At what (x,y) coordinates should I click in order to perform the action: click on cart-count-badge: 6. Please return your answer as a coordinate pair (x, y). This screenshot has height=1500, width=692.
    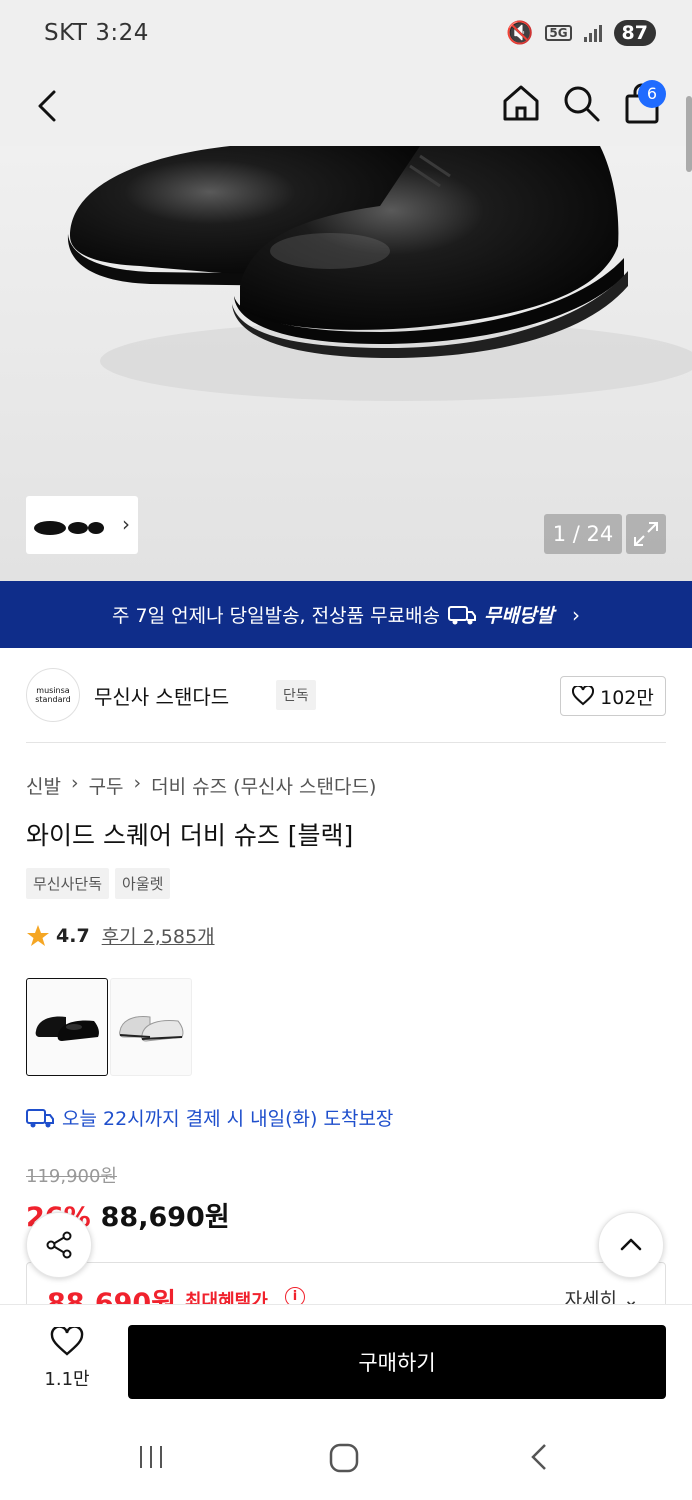
    Looking at the image, I should click on (652, 94).